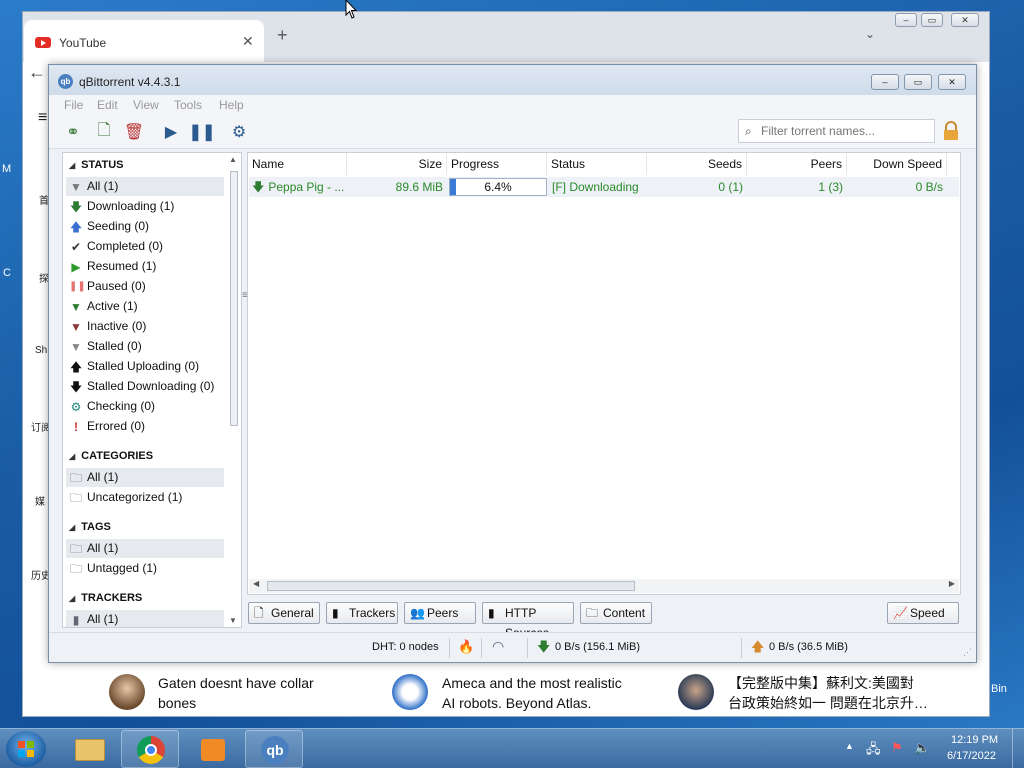 This screenshot has height=768, width=1024. I want to click on download-speed-status: 0 B/s (156.1 MiB), so click(597, 647).